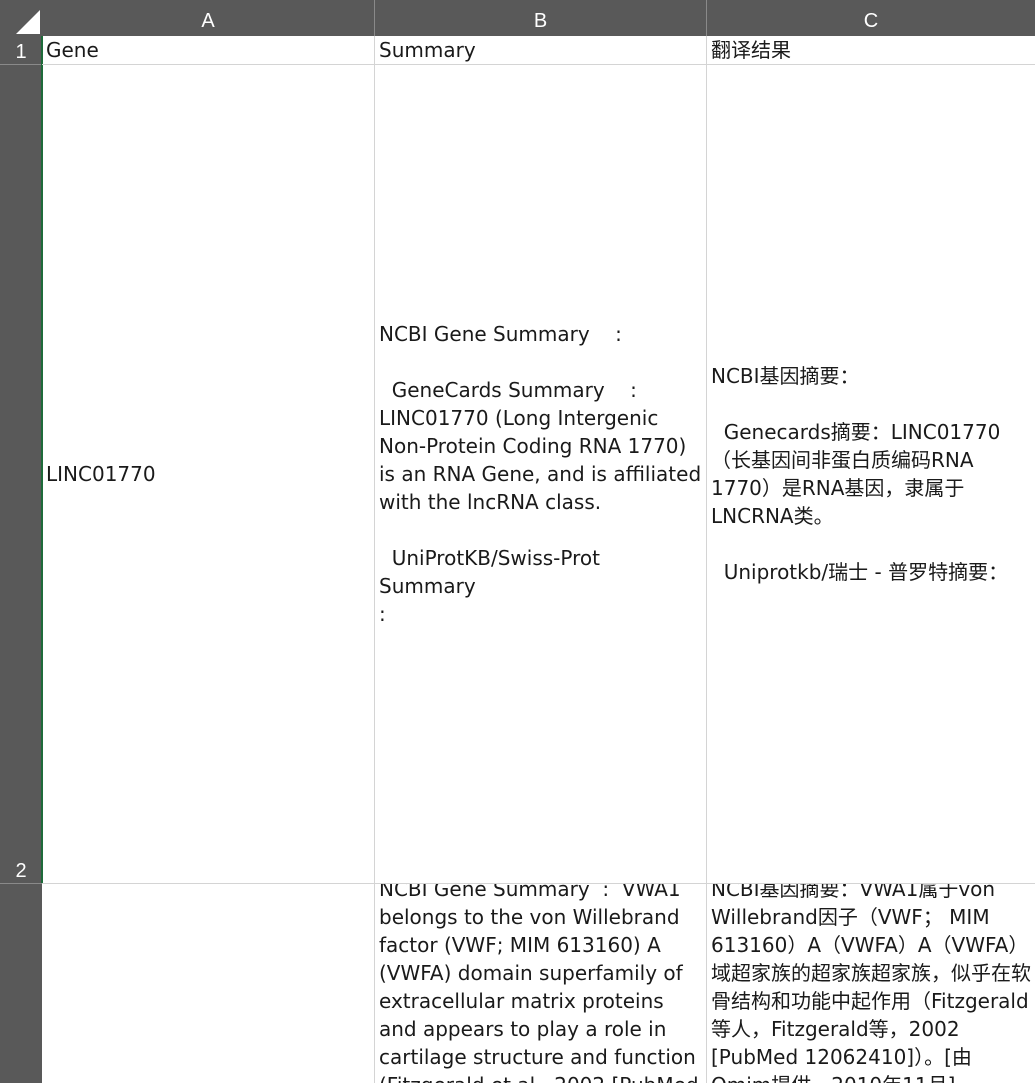  I want to click on column-header-b: B, so click(541, 18).